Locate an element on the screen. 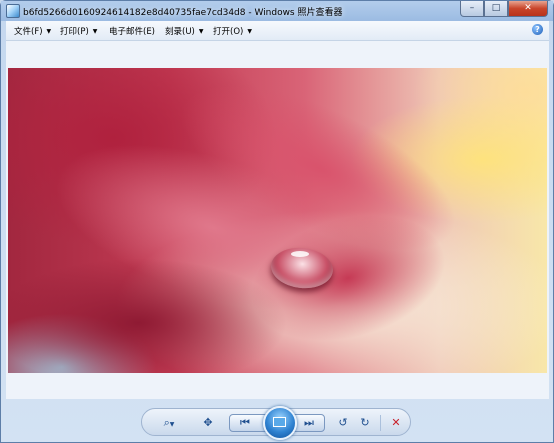  rotate-ccw-button: ↺ is located at coordinates (343, 423).